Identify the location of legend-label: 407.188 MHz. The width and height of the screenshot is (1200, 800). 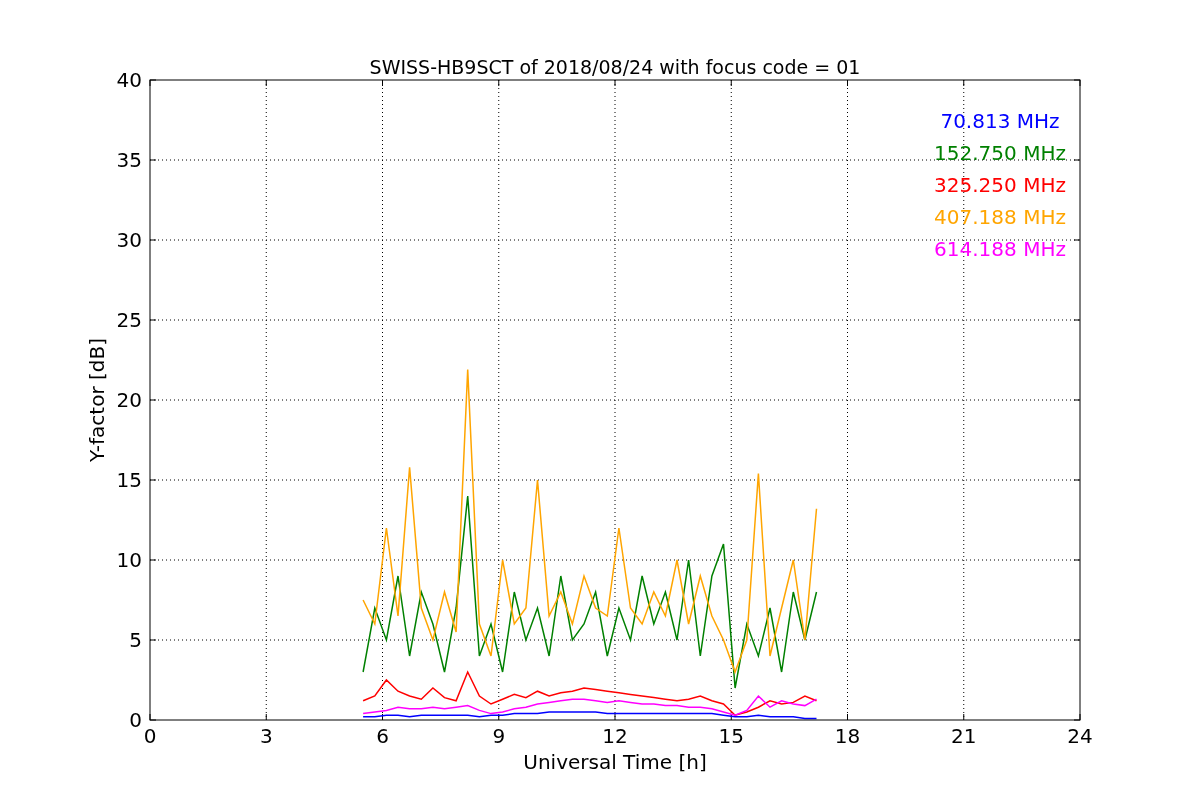
(1000, 217).